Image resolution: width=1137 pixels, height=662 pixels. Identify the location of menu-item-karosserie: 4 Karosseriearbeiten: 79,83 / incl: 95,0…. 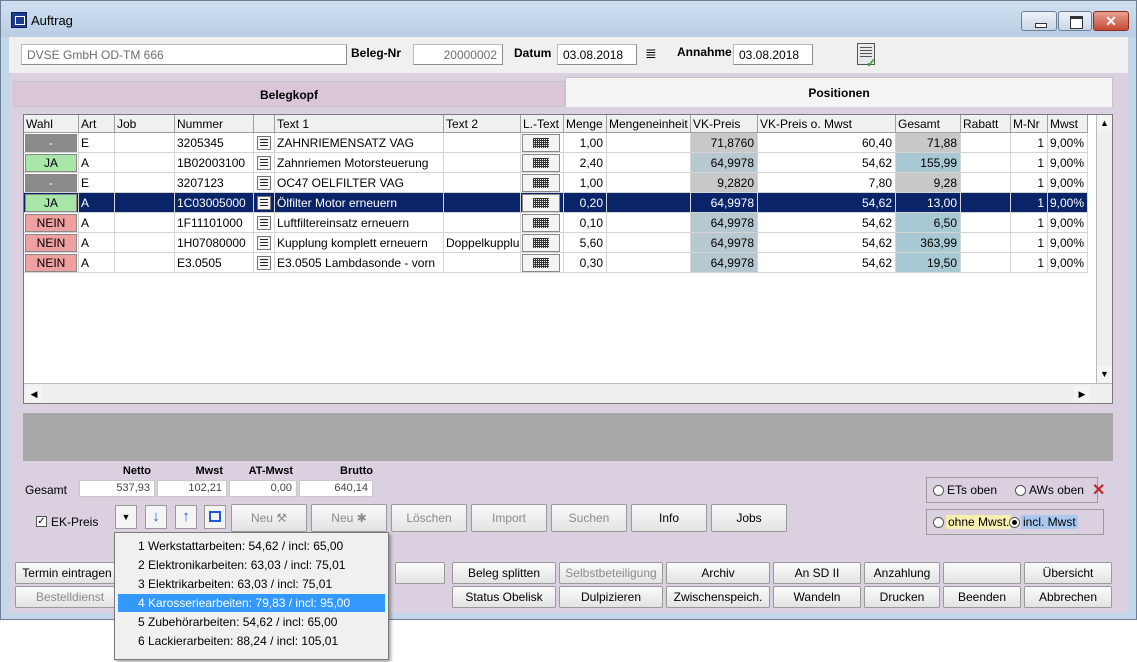
(251, 603).